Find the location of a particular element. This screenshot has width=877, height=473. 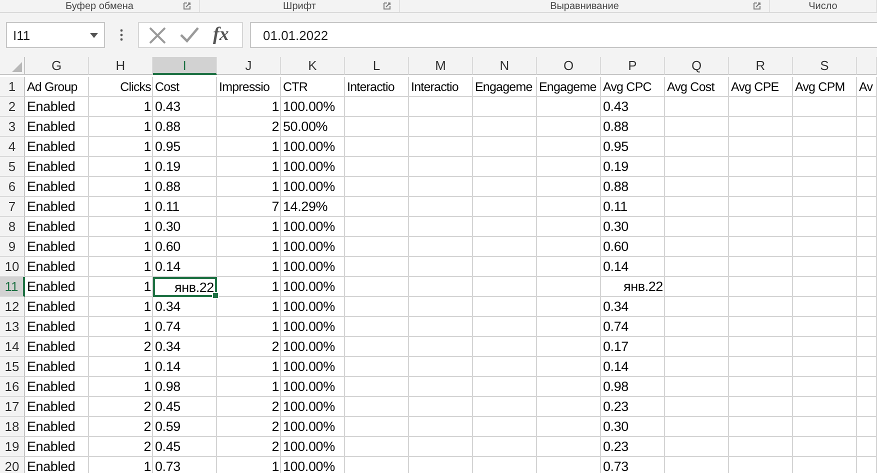

row-header: 11 is located at coordinates (12, 287).